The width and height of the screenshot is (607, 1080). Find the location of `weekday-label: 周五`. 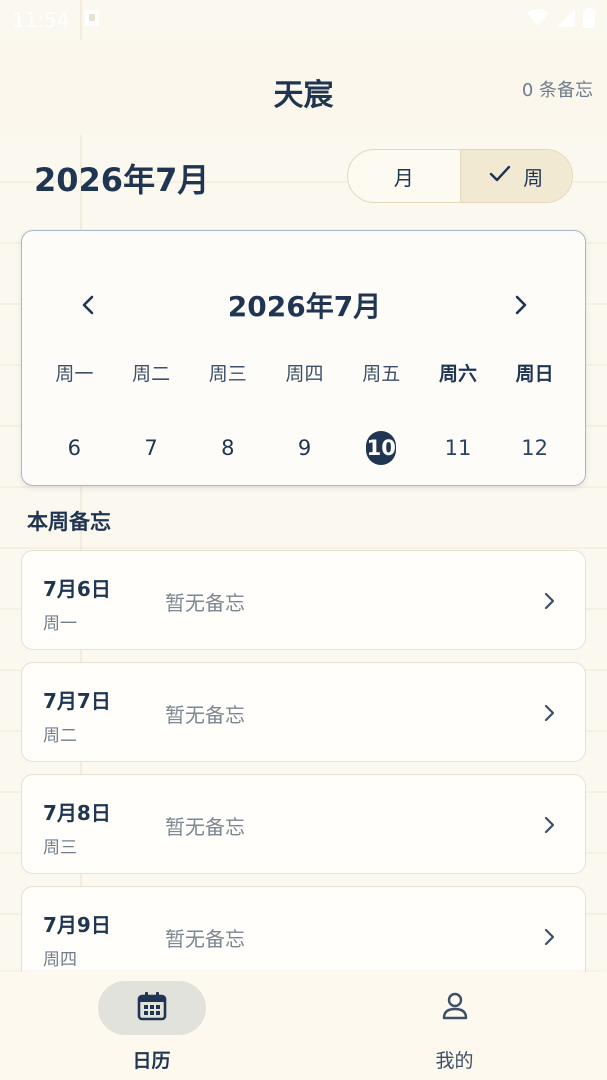

weekday-label: 周五 is located at coordinates (381, 374).